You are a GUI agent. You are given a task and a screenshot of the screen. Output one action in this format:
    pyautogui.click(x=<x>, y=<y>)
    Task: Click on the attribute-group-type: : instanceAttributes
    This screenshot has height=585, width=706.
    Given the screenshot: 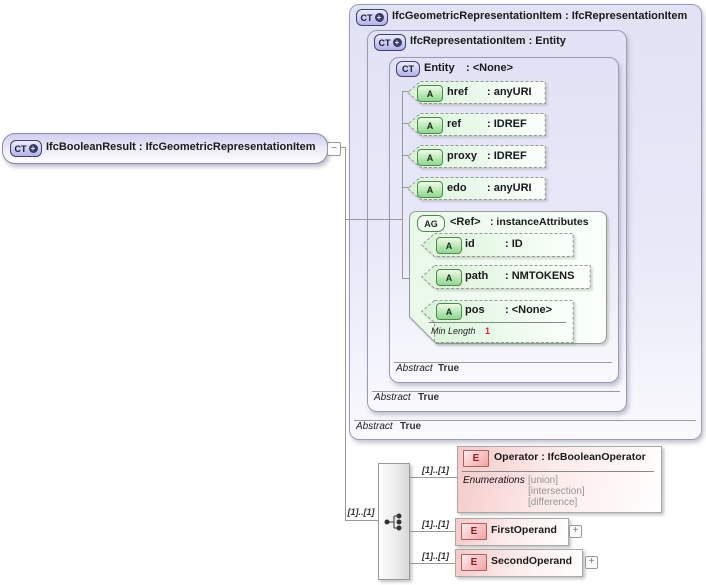 What is the action you would take?
    pyautogui.click(x=539, y=222)
    